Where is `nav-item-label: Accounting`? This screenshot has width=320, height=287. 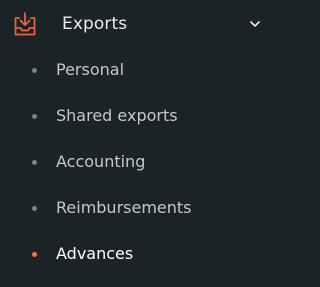 nav-item-label: Accounting is located at coordinates (101, 161).